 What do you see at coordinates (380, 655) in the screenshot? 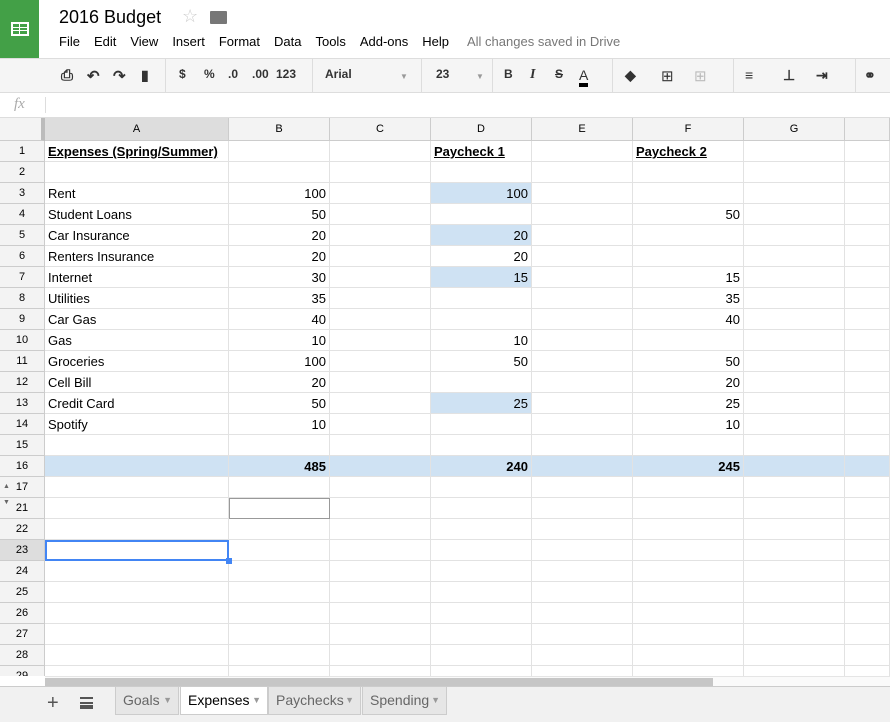
I see `cell-C28` at bounding box center [380, 655].